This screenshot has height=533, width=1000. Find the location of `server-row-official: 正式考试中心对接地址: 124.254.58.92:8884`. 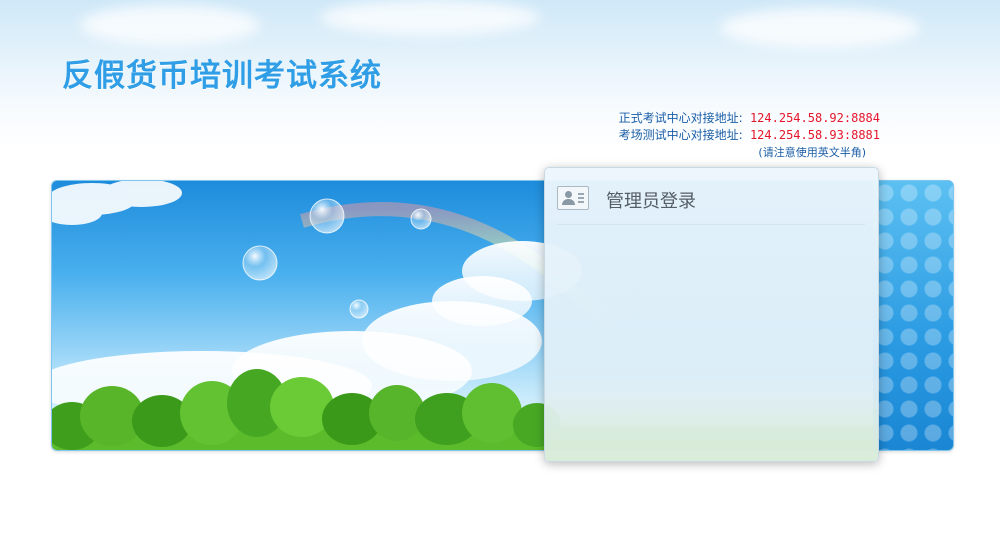

server-row-official: 正式考试中心对接地址: 124.254.58.92:8884 is located at coordinates (720, 118).